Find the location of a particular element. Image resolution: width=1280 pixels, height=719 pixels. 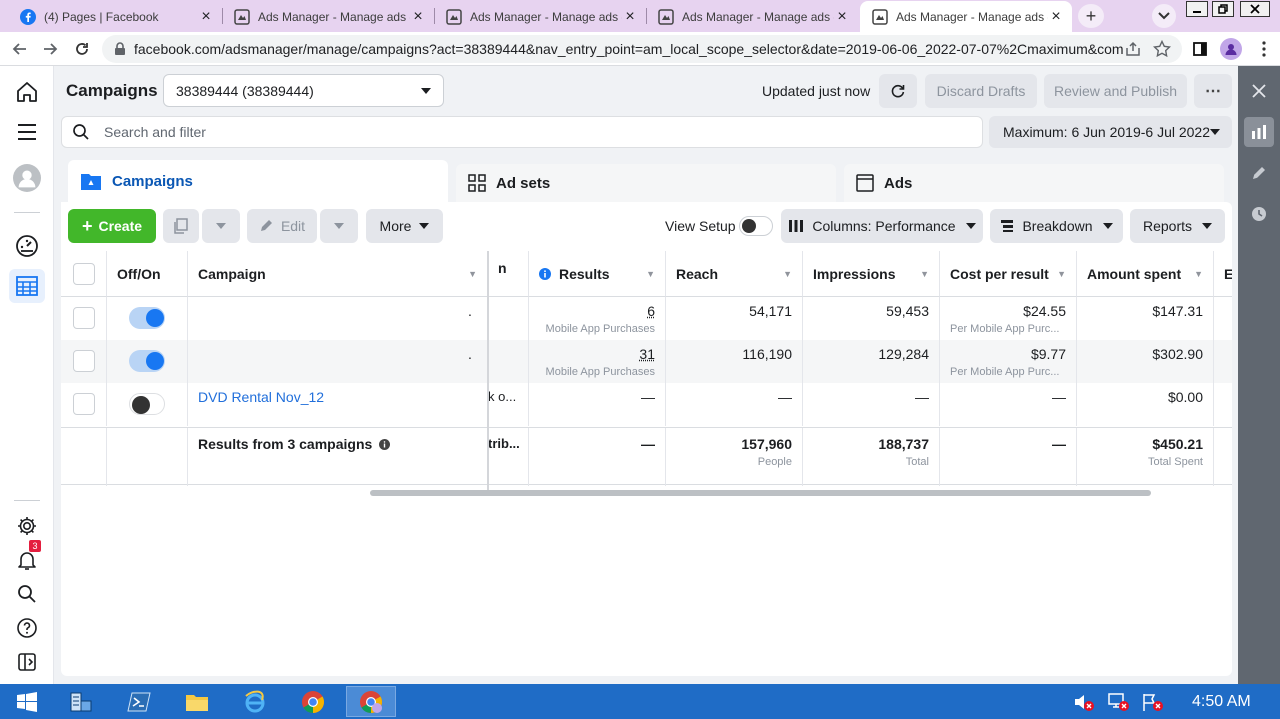

forward-button is located at coordinates (50, 49).